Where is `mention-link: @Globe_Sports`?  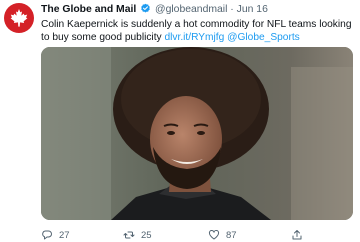
mention-link: @Globe_Sports is located at coordinates (263, 37).